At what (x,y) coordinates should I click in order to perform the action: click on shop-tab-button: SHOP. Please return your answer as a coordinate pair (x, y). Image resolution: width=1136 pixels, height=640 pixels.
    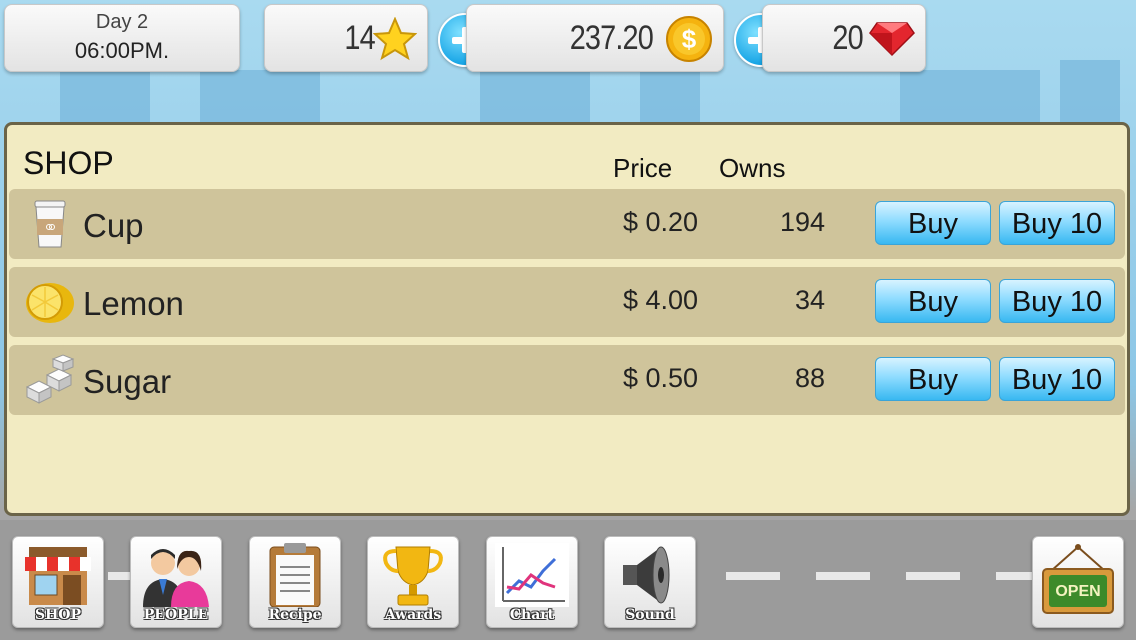
    Looking at the image, I should click on (58, 582).